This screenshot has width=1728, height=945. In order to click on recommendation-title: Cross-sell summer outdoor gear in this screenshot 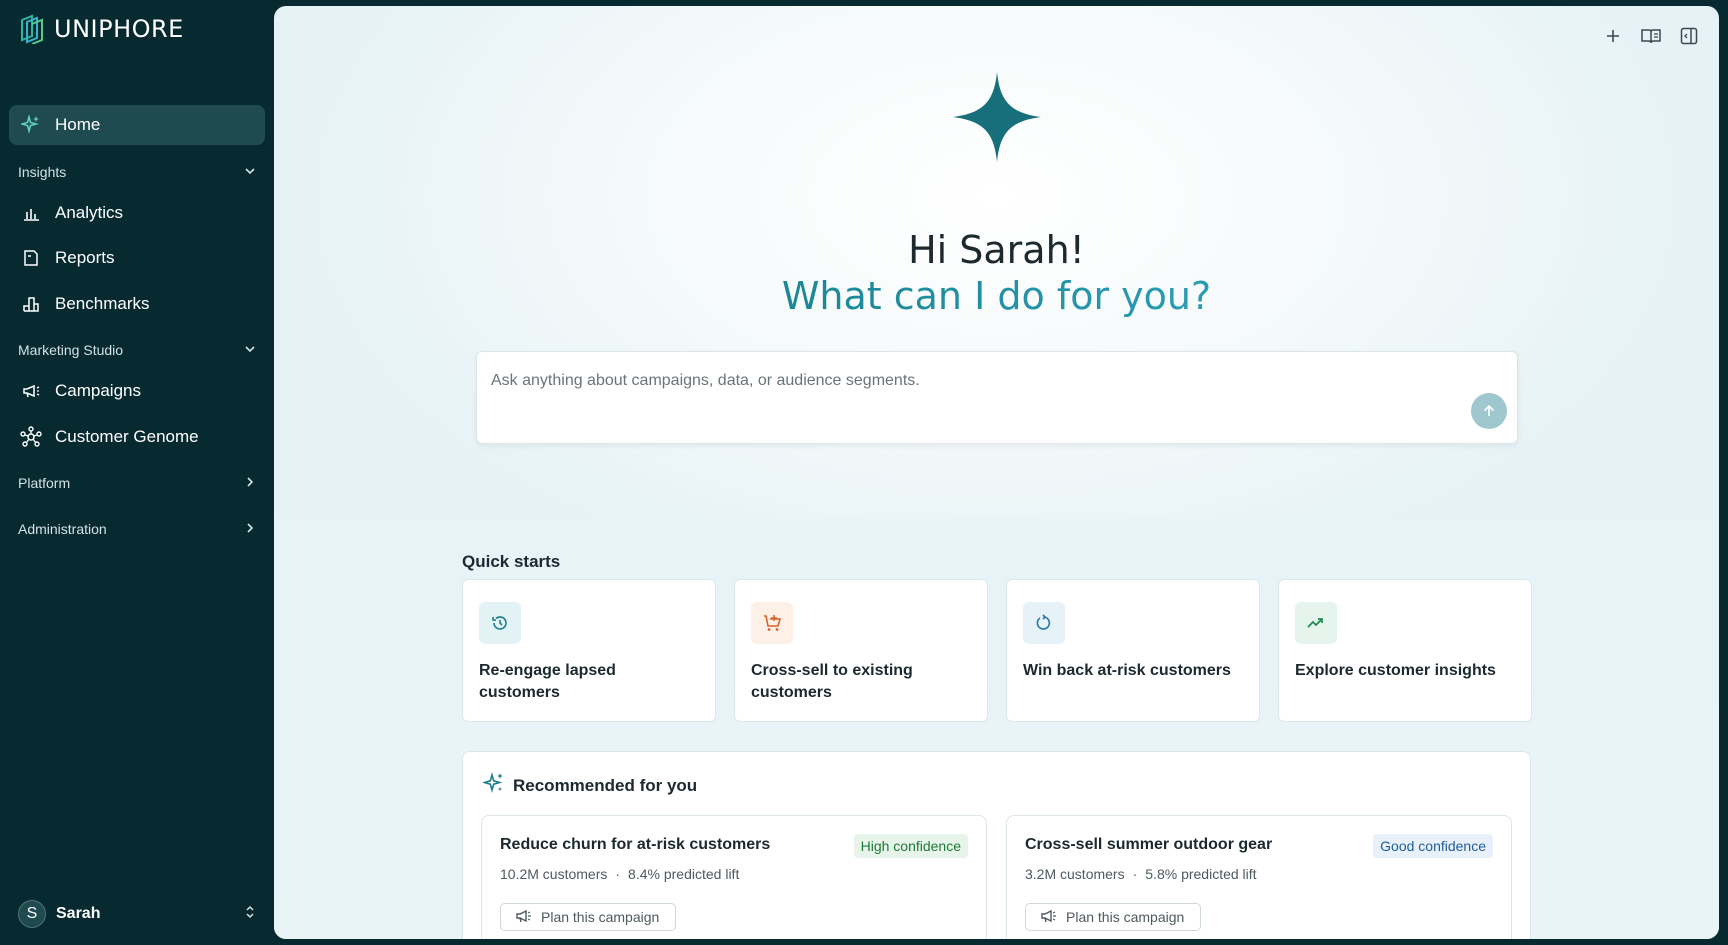, I will do `click(1149, 844)`.